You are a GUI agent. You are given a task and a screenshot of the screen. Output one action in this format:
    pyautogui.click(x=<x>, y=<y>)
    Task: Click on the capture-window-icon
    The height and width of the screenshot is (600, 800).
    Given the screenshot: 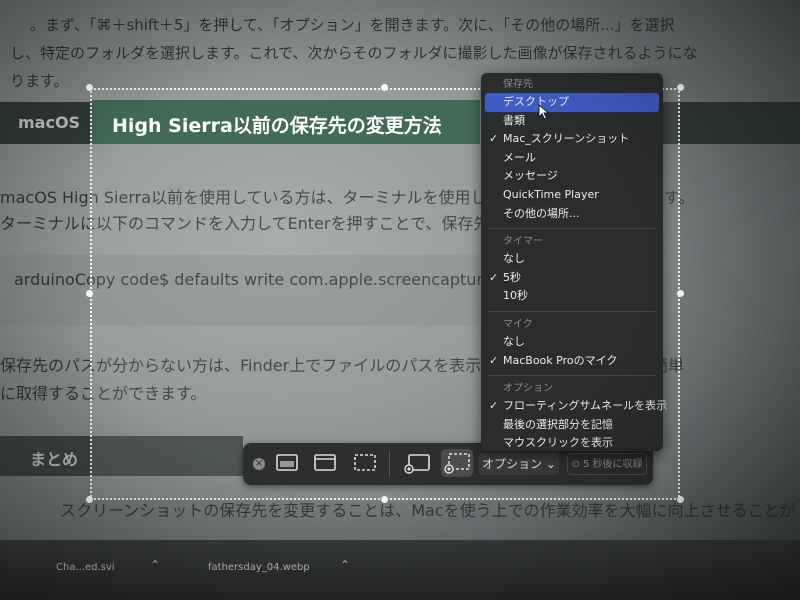 What is the action you would take?
    pyautogui.click(x=325, y=463)
    